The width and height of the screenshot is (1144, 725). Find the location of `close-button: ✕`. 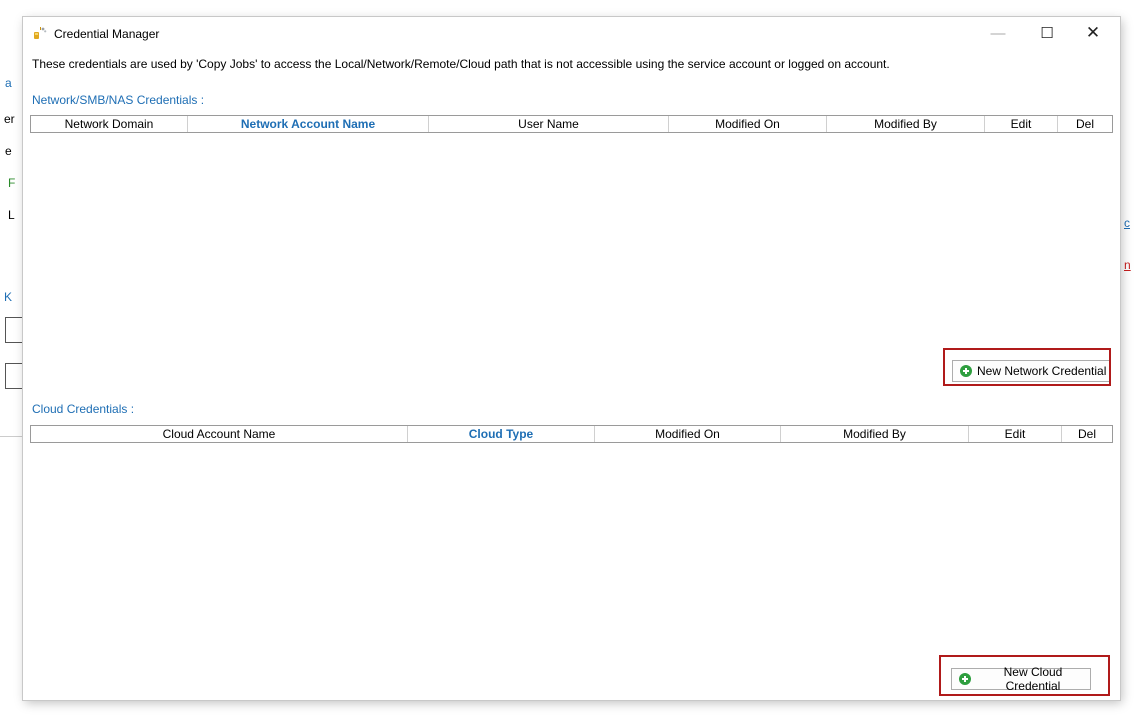

close-button: ✕ is located at coordinates (1093, 33).